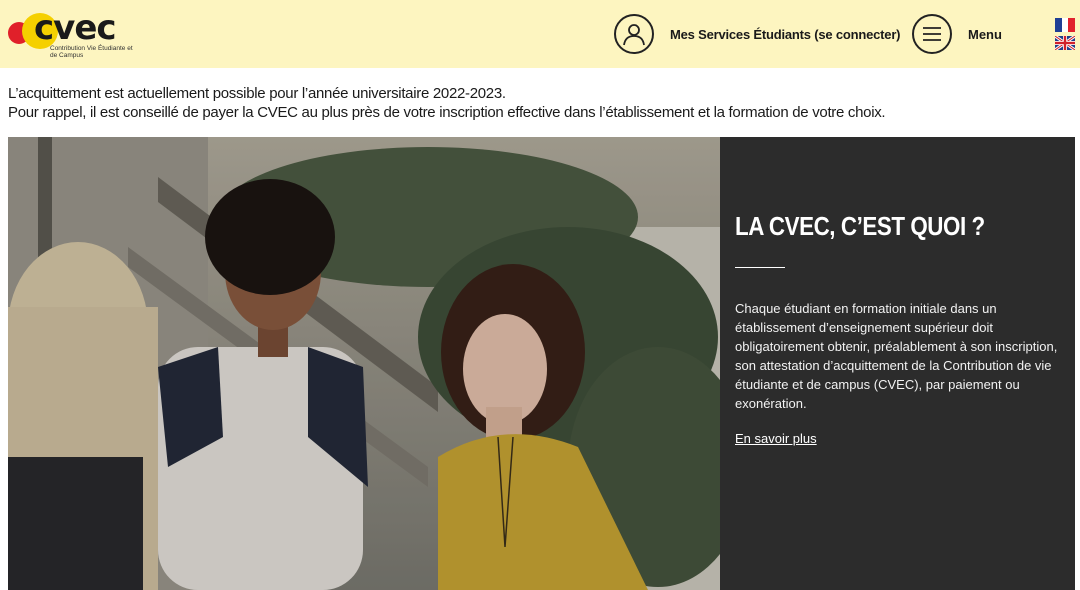 The width and height of the screenshot is (1080, 590). What do you see at coordinates (75, 28) in the screenshot?
I see `logo-wordmark: cvec` at bounding box center [75, 28].